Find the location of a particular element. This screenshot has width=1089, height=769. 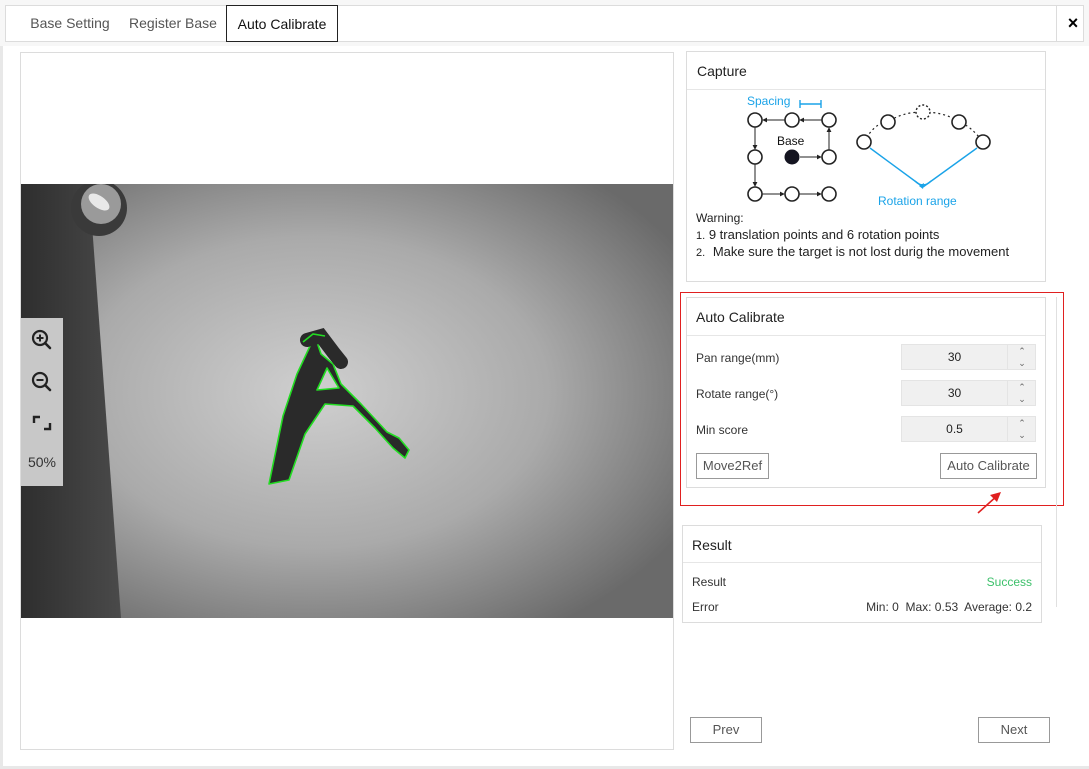

error-value: Min: 0 Max: 0.53 Average: 0.2 is located at coordinates (949, 607).